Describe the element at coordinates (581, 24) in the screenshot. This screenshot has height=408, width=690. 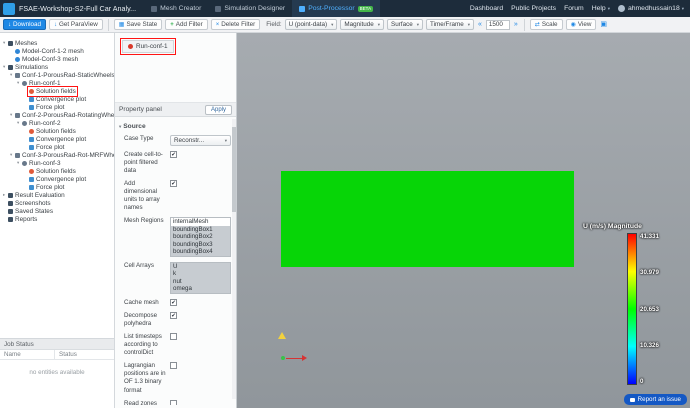
I see `view-button: ◉ View` at that location.